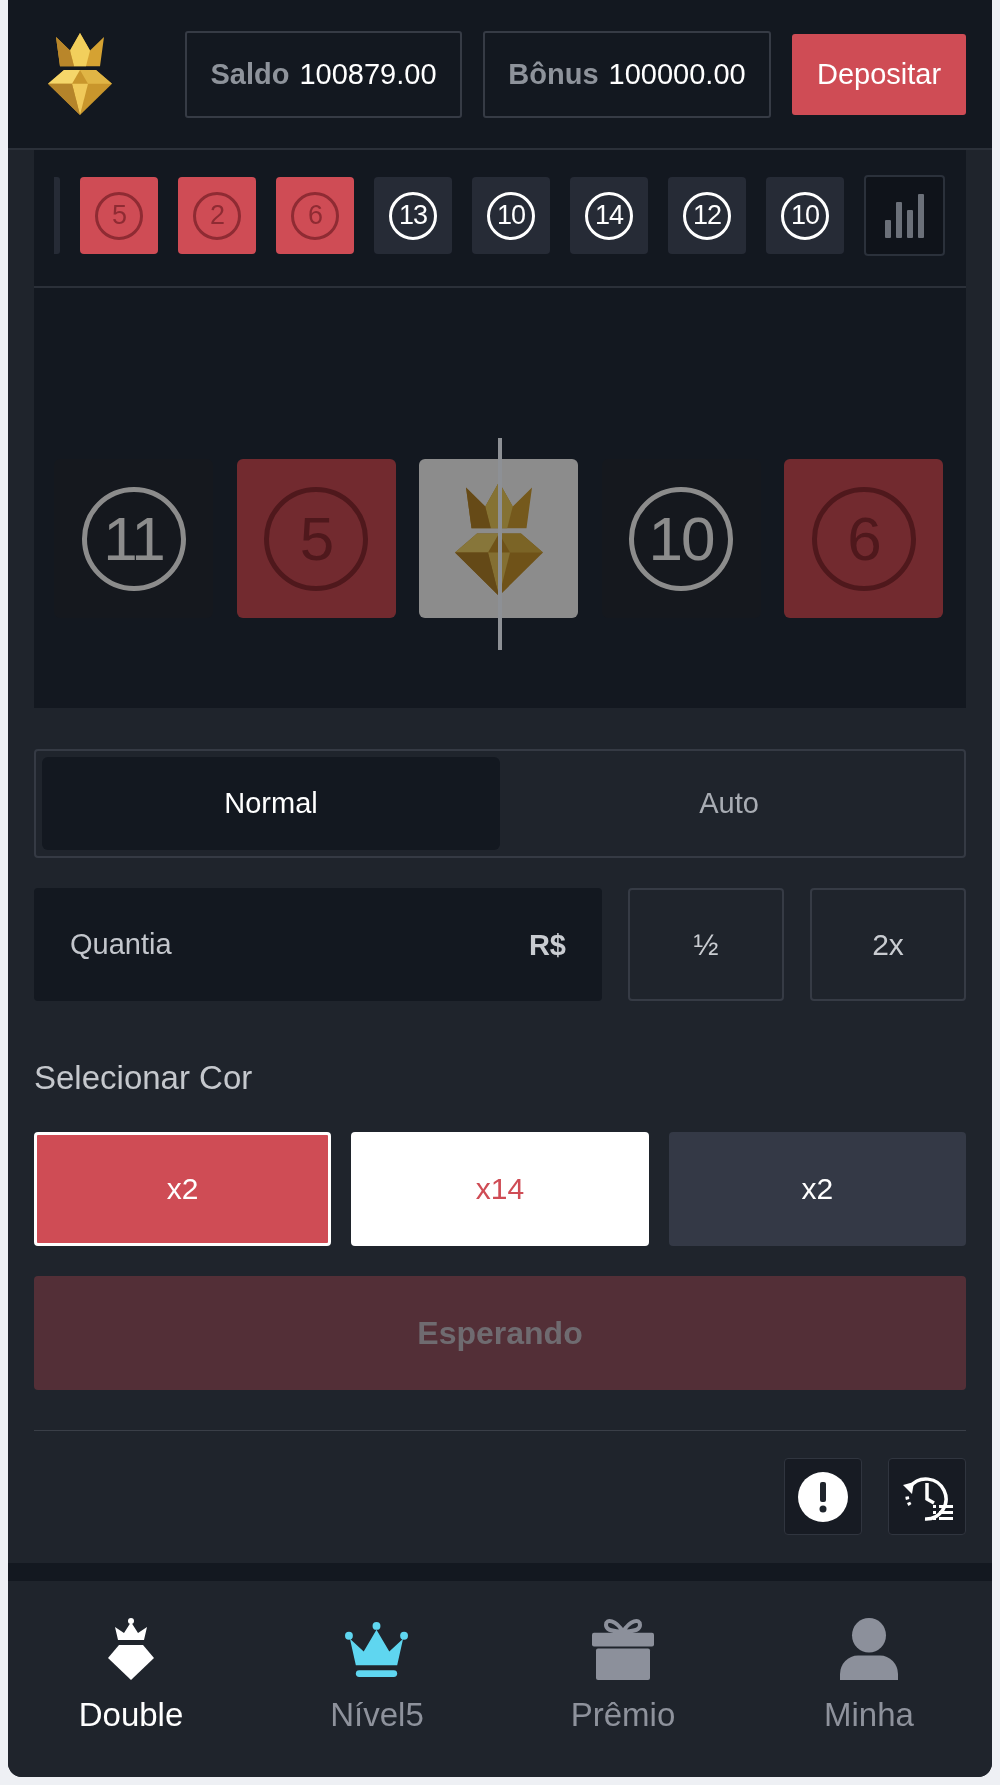  What do you see at coordinates (547, 944) in the screenshot?
I see `currency-label: R$` at bounding box center [547, 944].